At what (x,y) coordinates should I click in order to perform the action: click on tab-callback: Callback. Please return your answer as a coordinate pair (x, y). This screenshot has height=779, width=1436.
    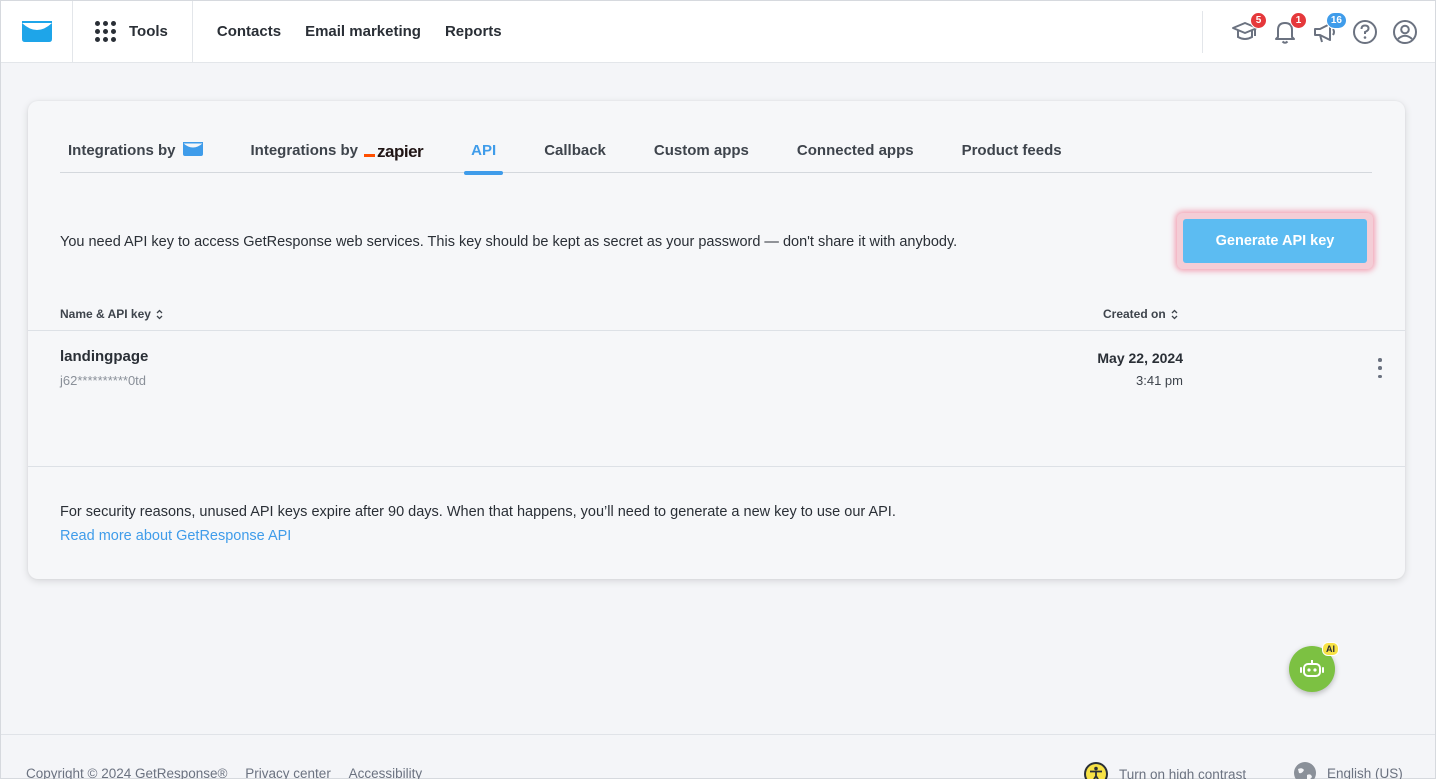
    Looking at the image, I should click on (575, 156).